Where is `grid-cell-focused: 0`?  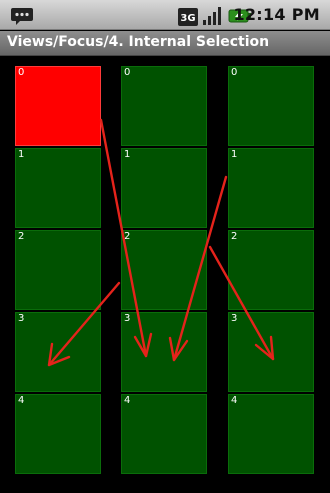
grid-cell-focused: 0 is located at coordinates (58, 106).